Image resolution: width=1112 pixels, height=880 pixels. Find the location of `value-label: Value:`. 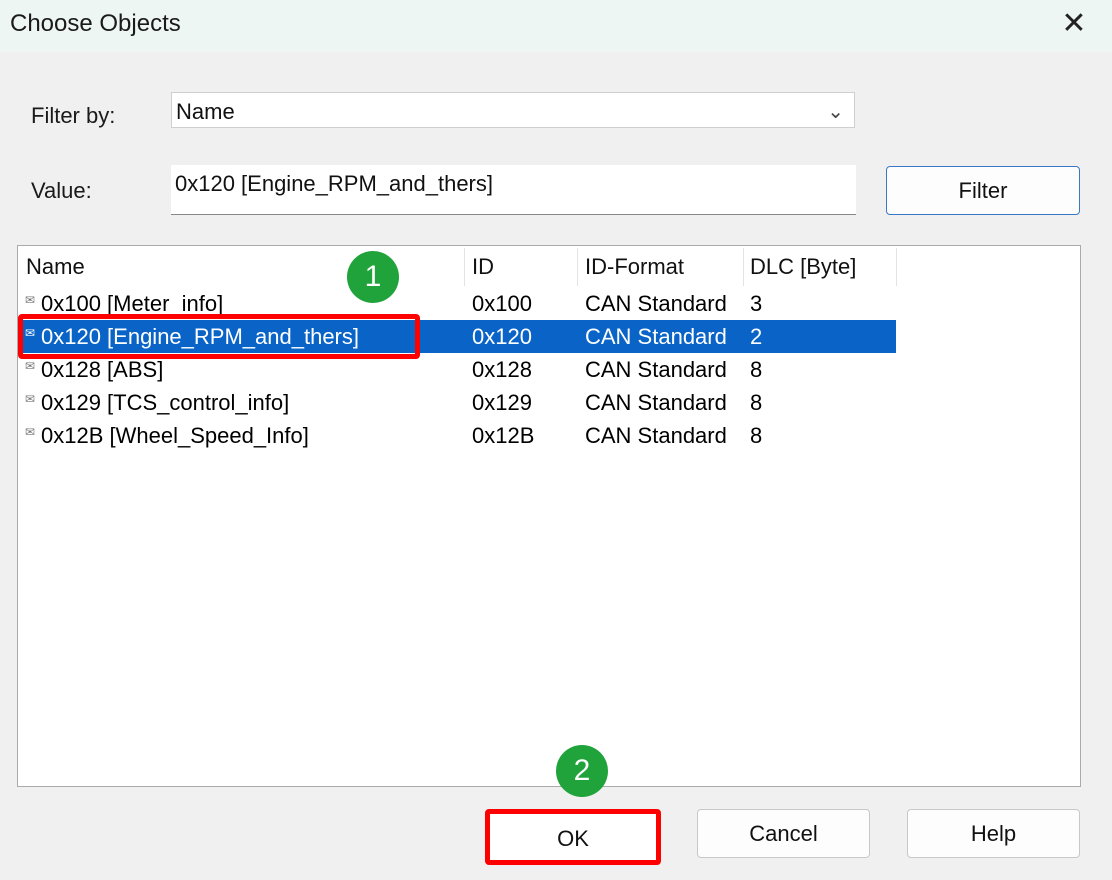

value-label: Value: is located at coordinates (61, 190).